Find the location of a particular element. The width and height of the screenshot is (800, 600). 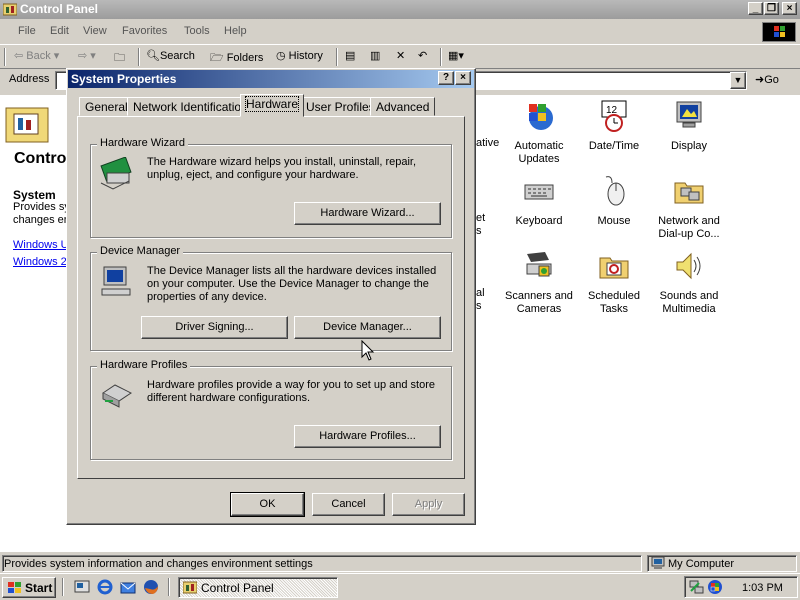

address-label: Address is located at coordinates (29, 79).